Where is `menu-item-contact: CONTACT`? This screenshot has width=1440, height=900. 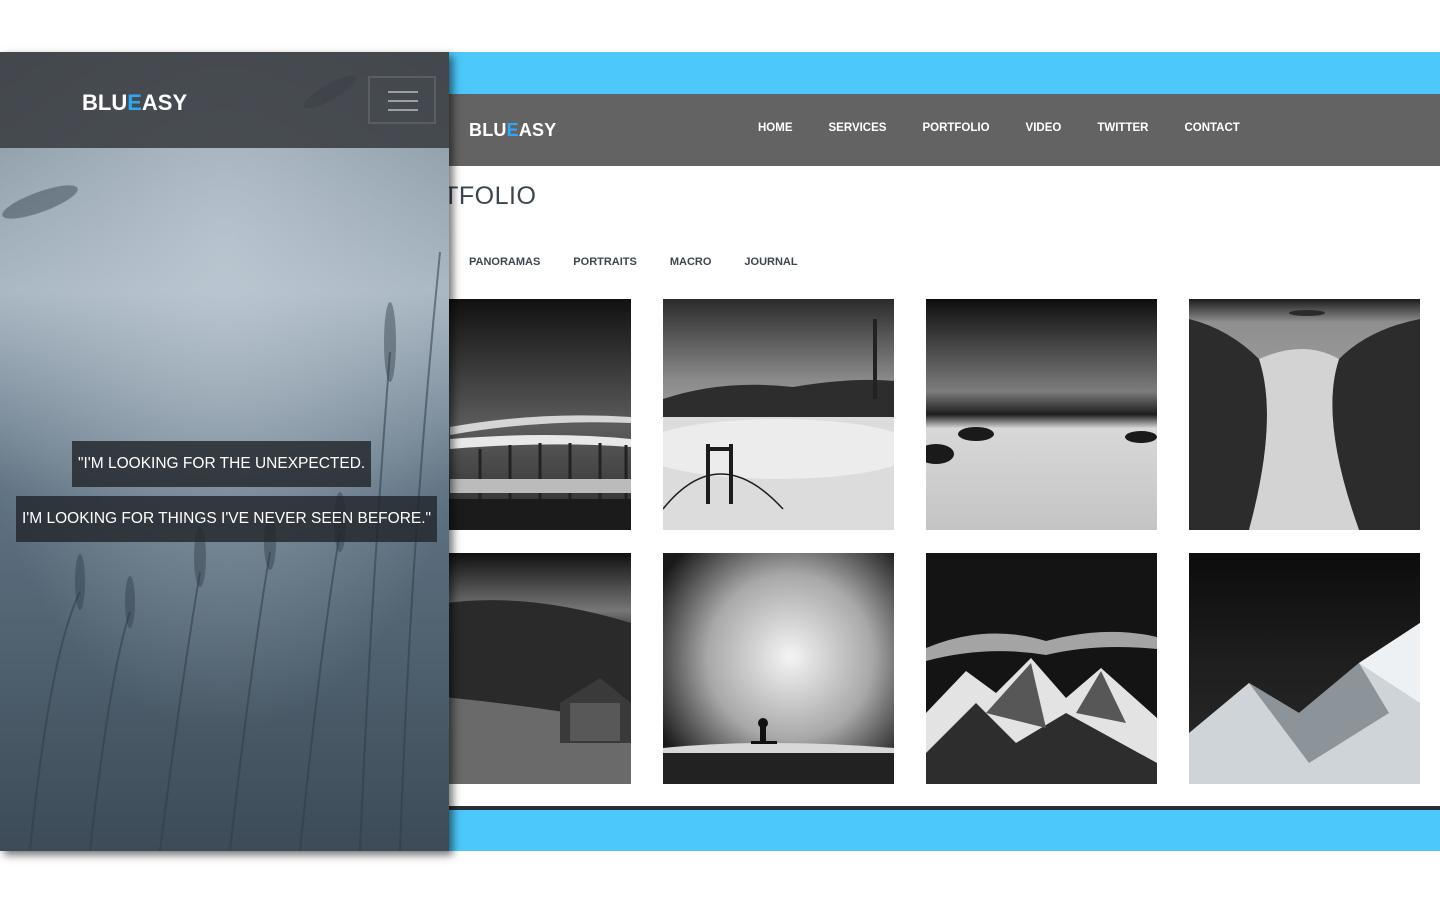
menu-item-contact: CONTACT is located at coordinates (1211, 128).